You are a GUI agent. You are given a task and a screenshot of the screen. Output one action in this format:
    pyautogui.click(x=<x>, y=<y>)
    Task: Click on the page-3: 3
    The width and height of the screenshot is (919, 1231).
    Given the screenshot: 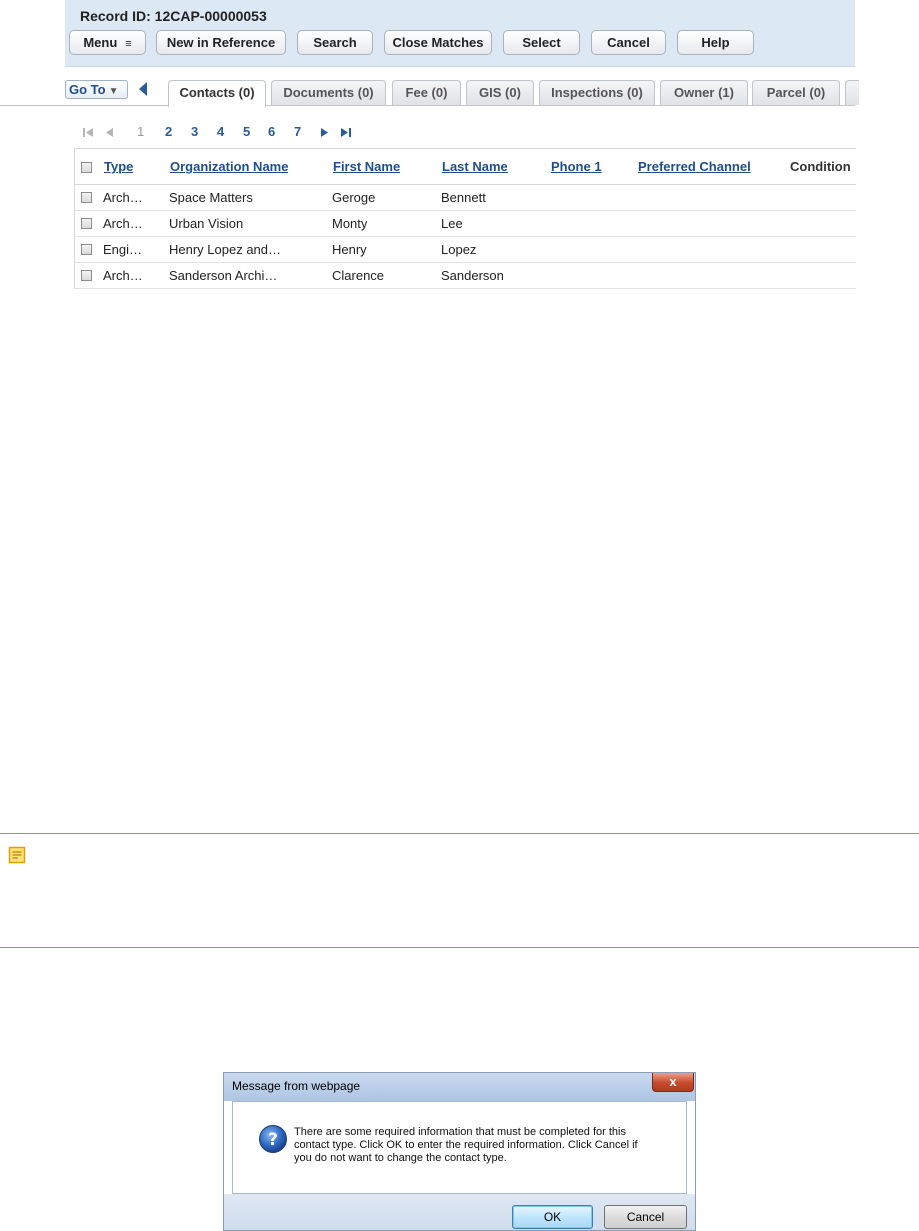 What is the action you would take?
    pyautogui.click(x=194, y=131)
    